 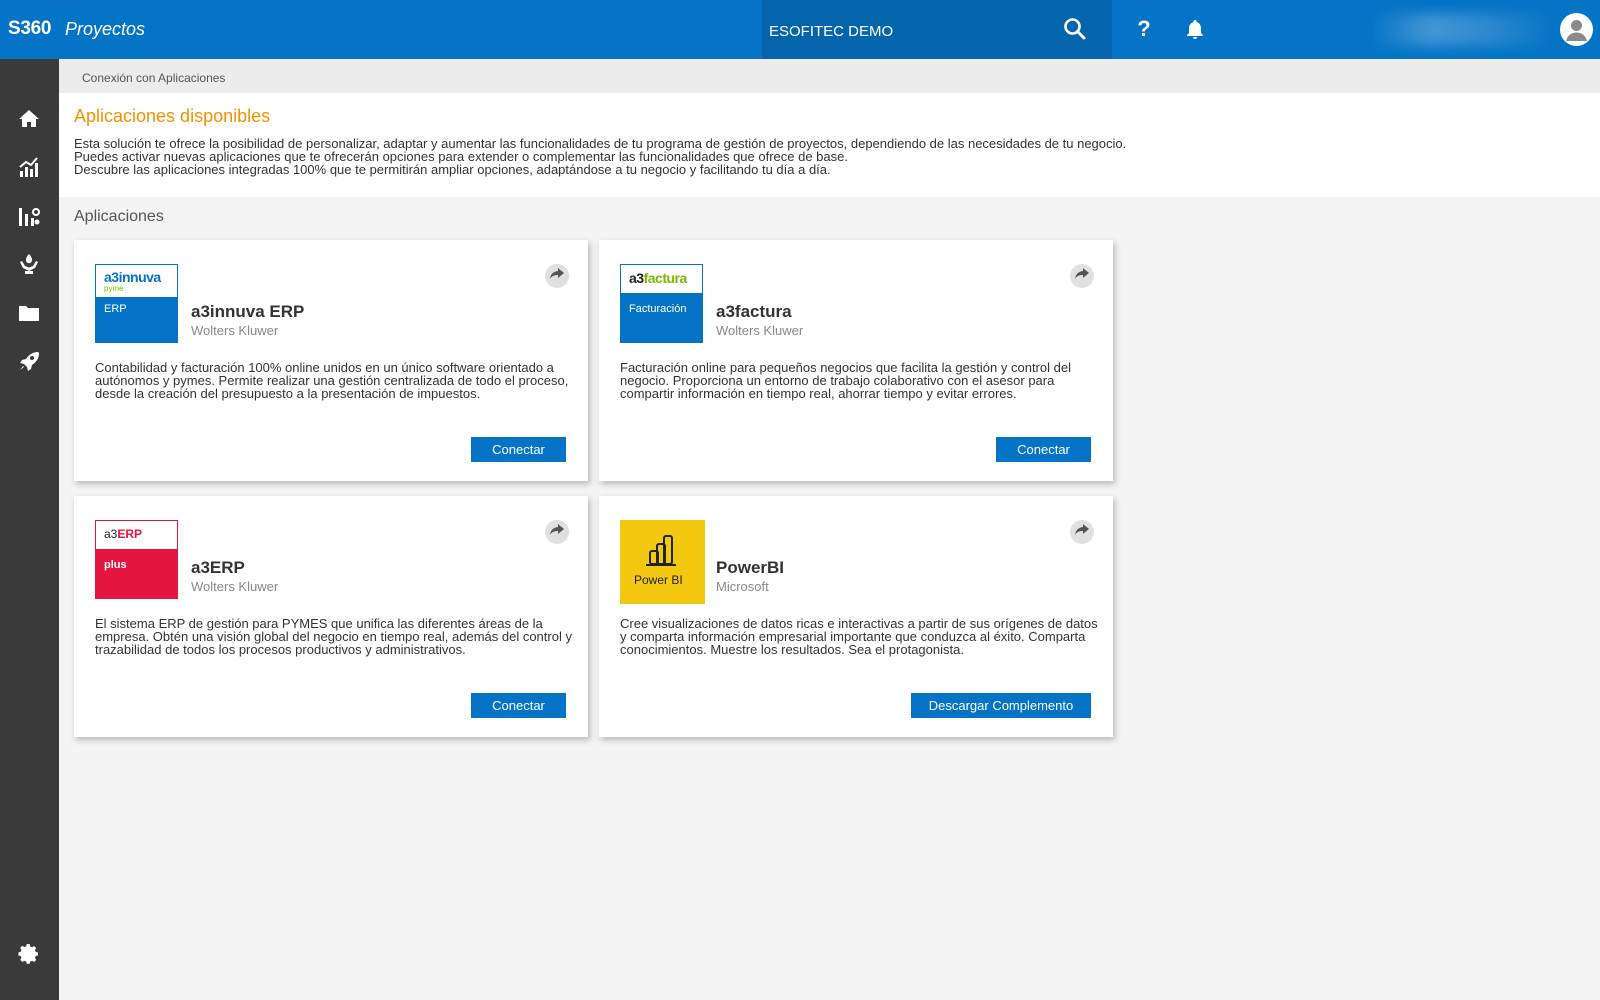 What do you see at coordinates (750, 567) in the screenshot?
I see `app-name: PowerBI` at bounding box center [750, 567].